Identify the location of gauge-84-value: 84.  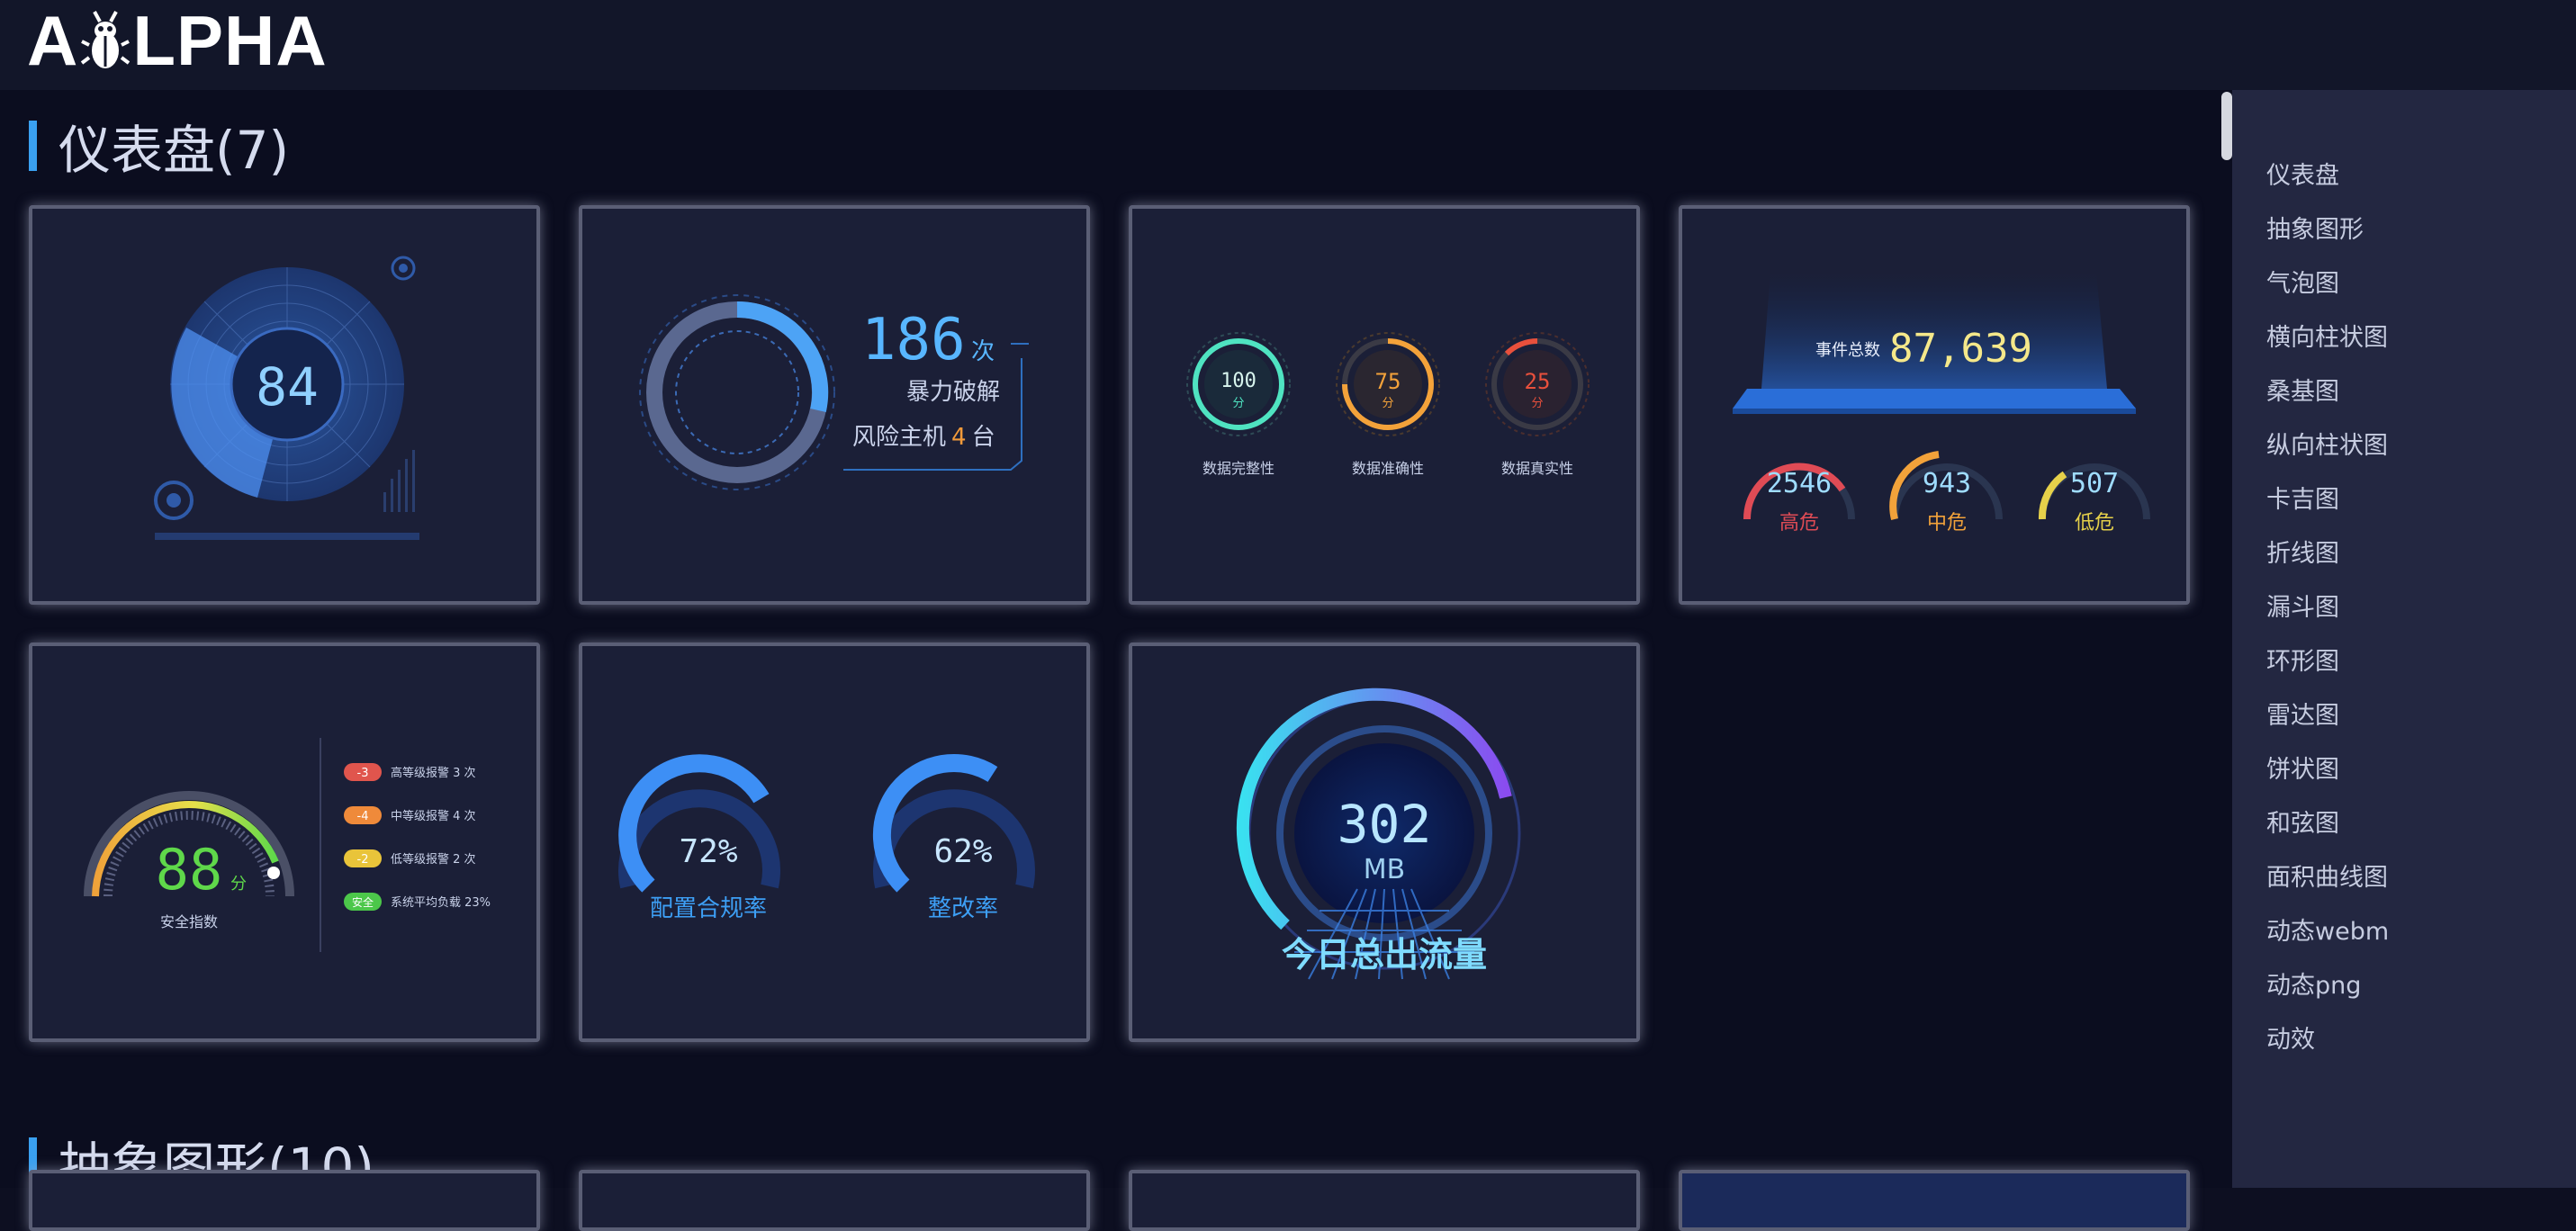
(287, 387).